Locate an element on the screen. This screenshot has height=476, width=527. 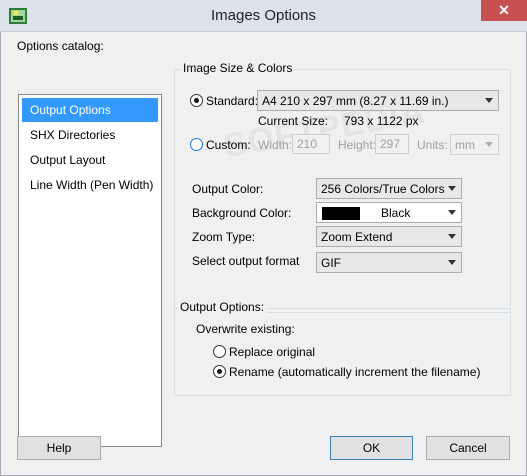
catalog-item-output-options: Output Options is located at coordinates (90, 110).